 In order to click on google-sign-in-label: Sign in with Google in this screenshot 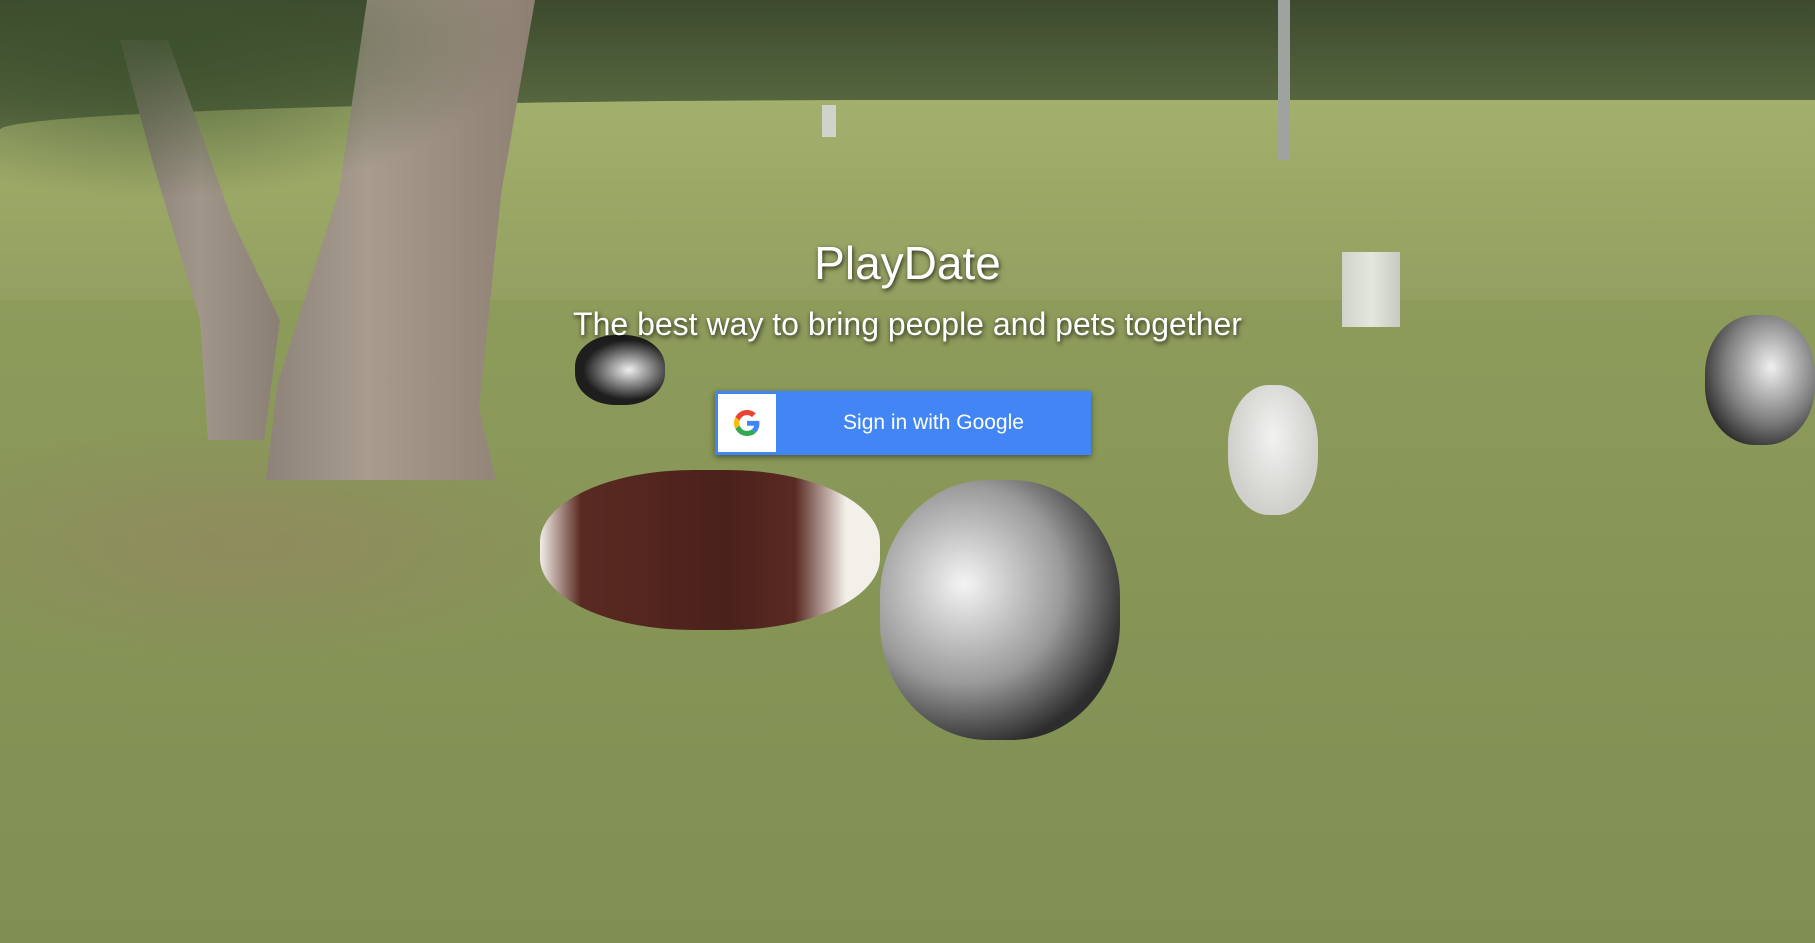, I will do `click(933, 422)`.